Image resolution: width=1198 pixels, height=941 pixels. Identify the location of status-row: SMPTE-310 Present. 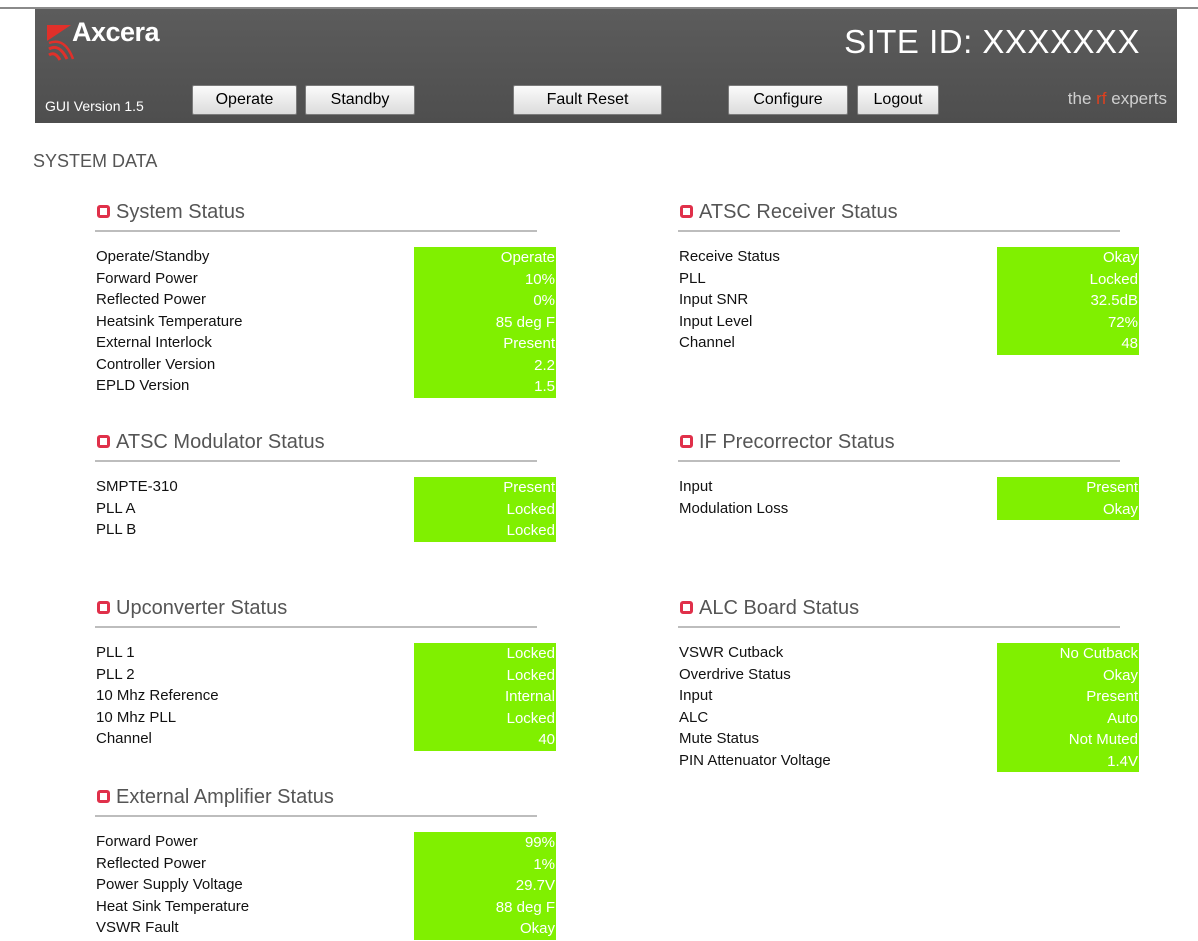
(325, 488).